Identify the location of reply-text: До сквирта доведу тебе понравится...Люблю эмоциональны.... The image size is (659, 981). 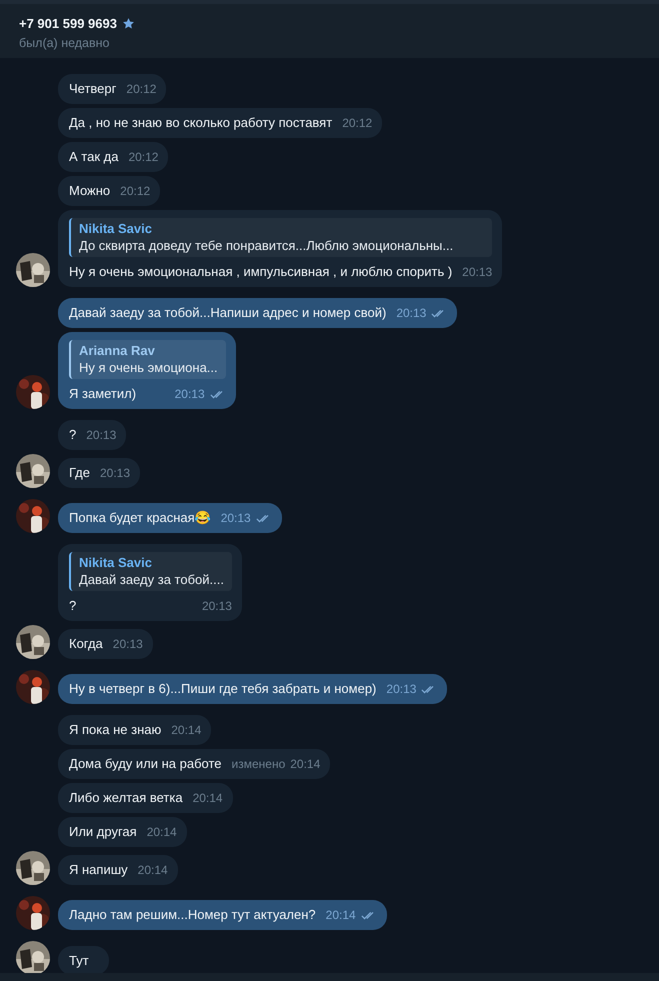
(266, 245).